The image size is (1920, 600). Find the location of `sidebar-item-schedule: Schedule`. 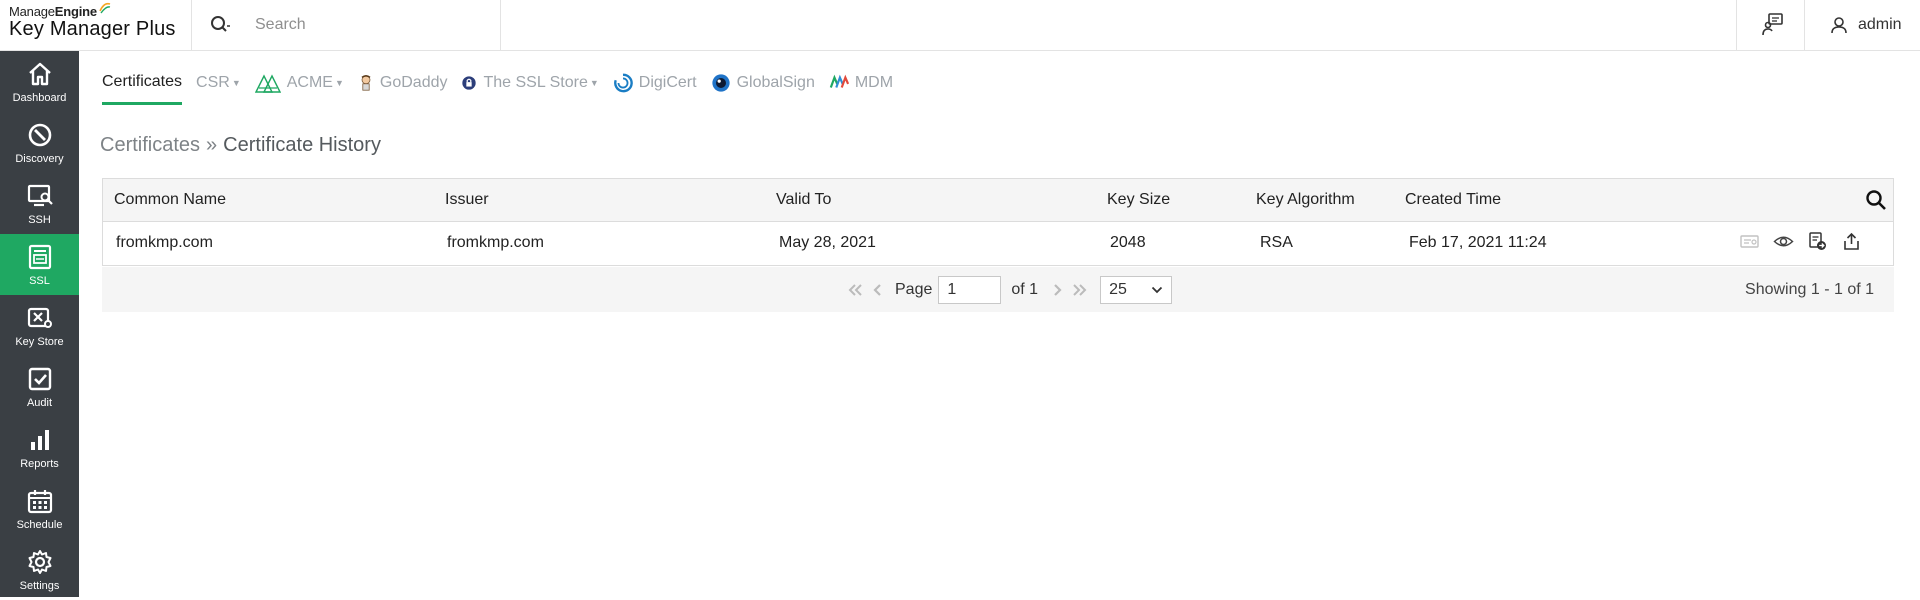

sidebar-item-schedule: Schedule is located at coordinates (39, 508).